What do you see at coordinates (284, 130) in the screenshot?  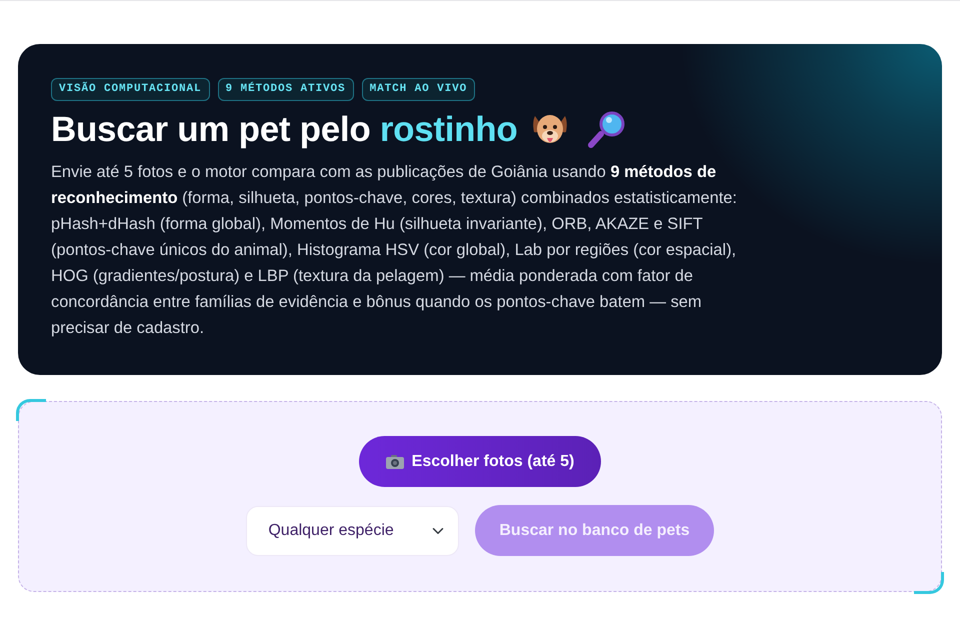 I see `page-title: Buscar um pet pelo rostinho` at bounding box center [284, 130].